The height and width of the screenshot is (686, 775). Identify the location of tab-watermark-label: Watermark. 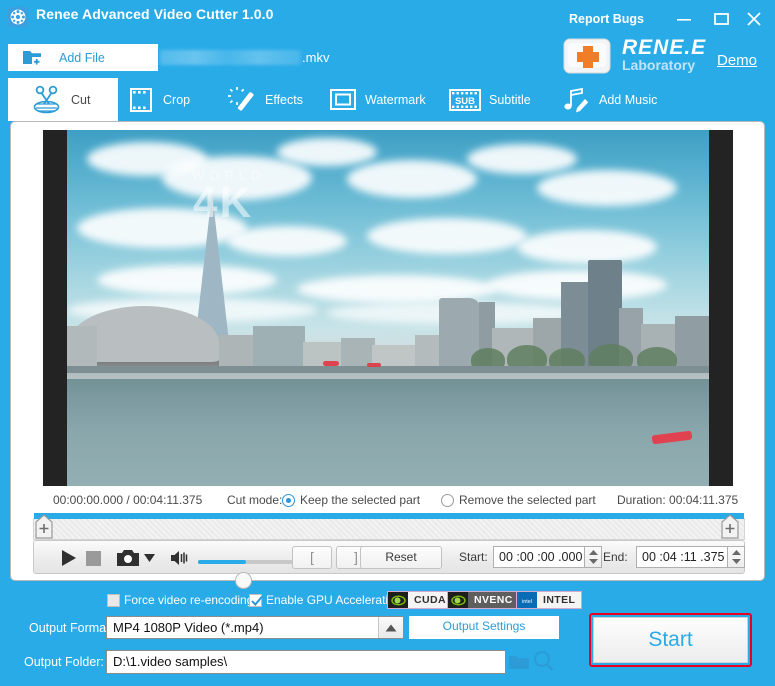
(395, 99).